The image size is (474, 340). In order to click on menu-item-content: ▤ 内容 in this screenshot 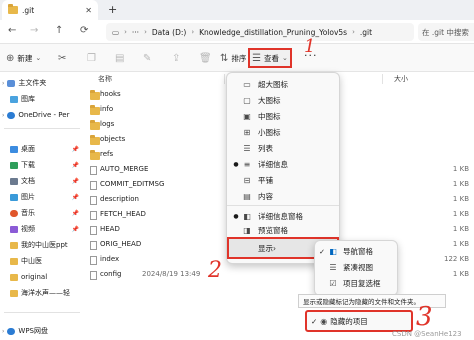, I will do `click(284, 196)`.